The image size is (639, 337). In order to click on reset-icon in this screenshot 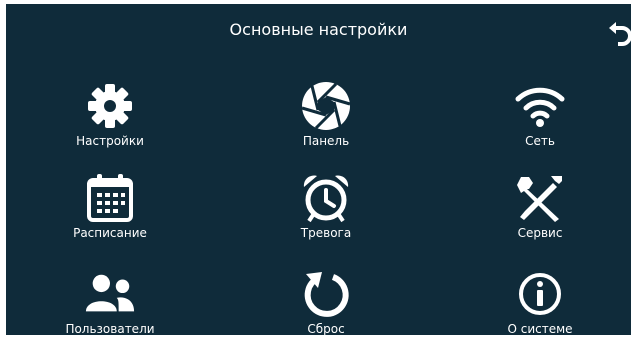, I will do `click(326, 294)`.